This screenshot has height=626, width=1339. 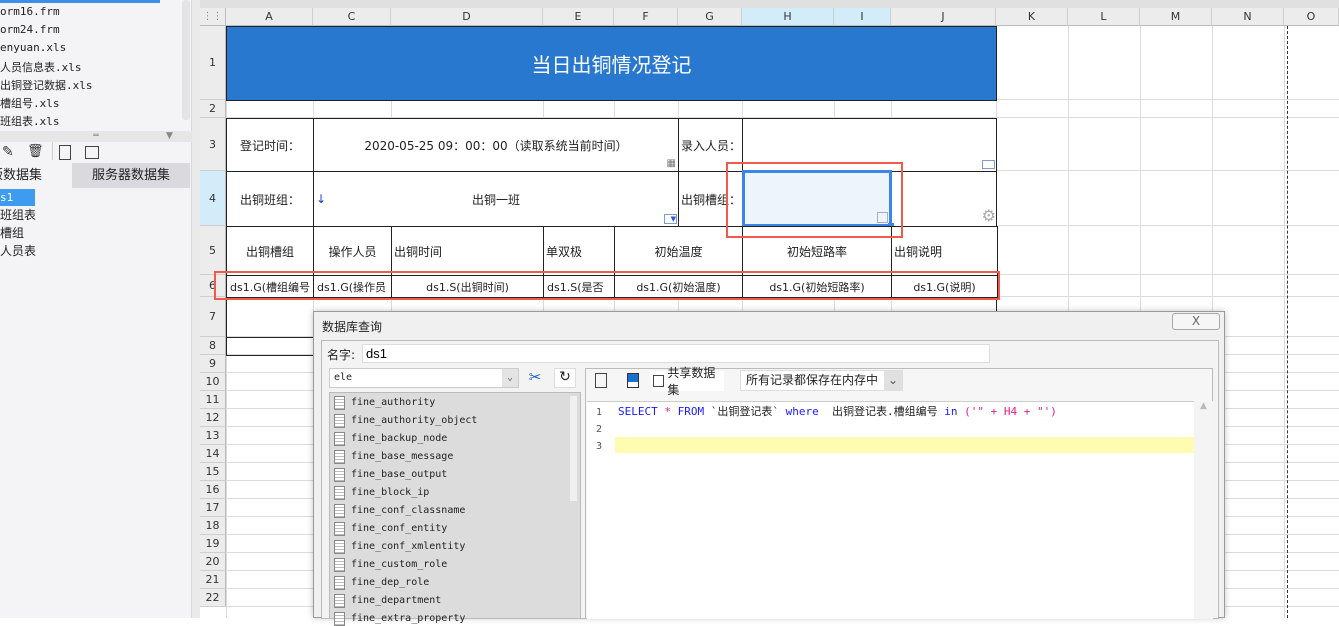 What do you see at coordinates (96, 136) in the screenshot?
I see `splitter-handle: ═ ▼` at bounding box center [96, 136].